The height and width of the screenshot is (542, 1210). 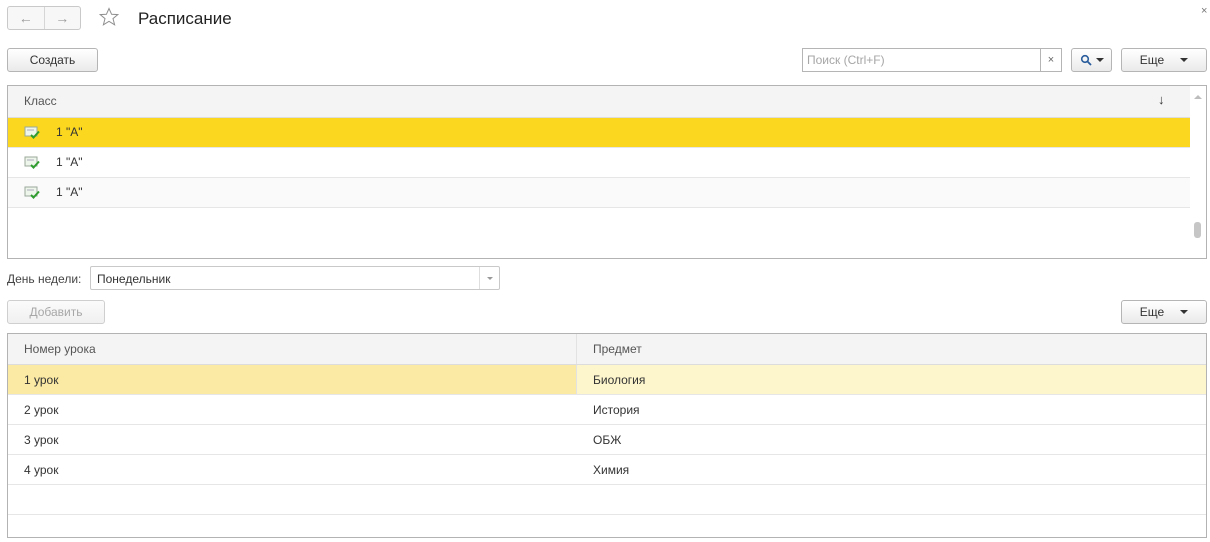 I want to click on dropdown-button, so click(x=489, y=278).